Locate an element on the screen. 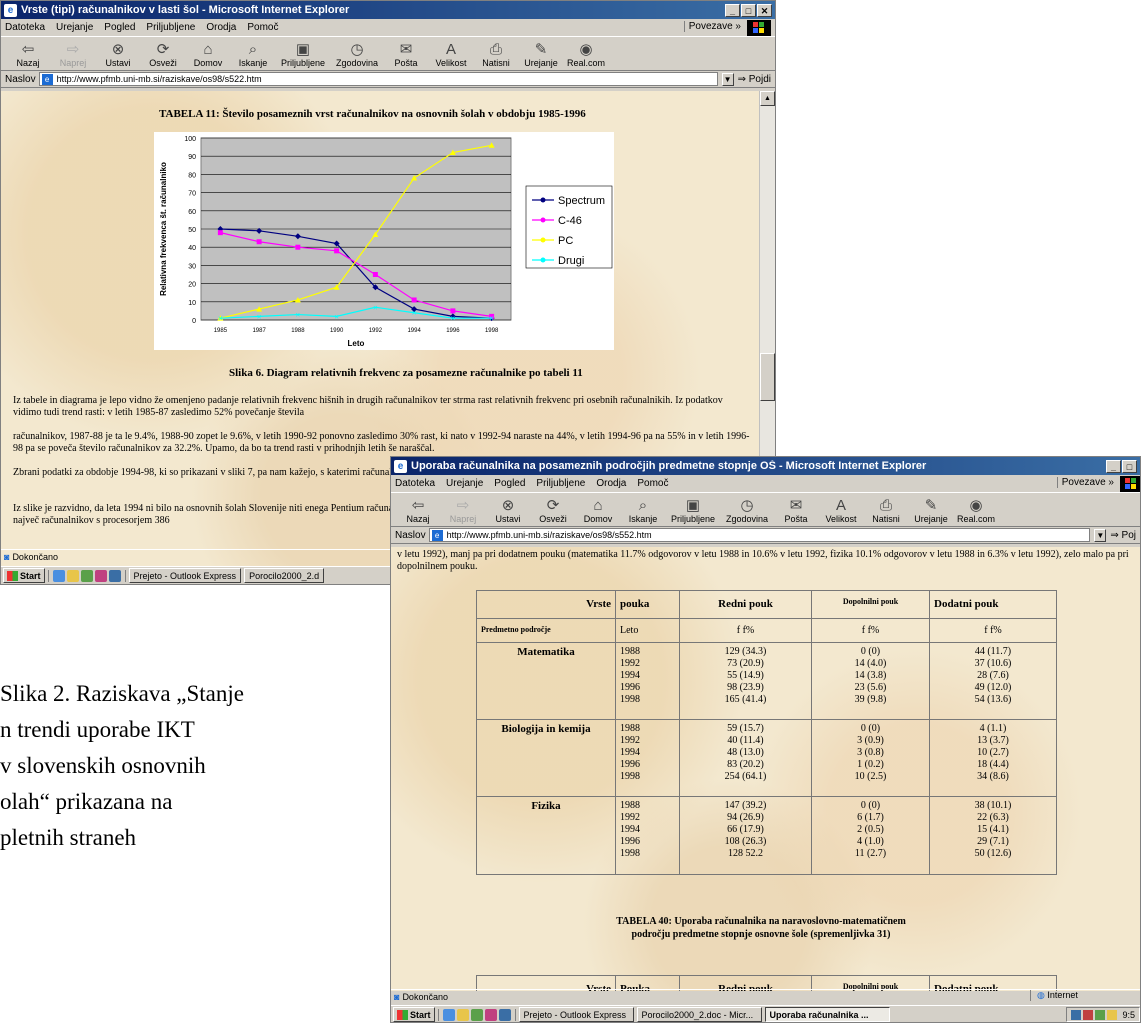 This screenshot has width=1141, height=1023. scroll-thumb is located at coordinates (767, 377).